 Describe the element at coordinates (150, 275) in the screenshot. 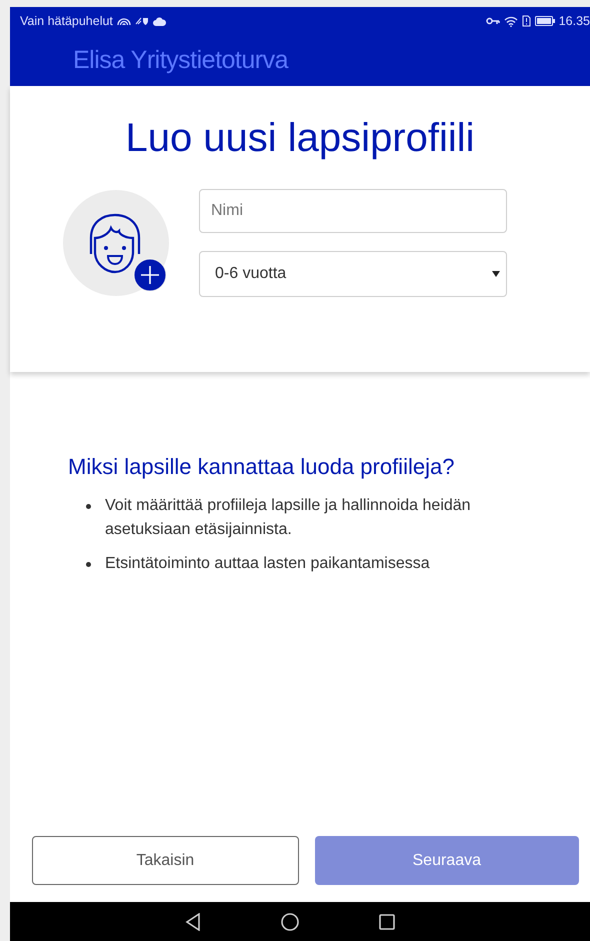

I see `add-icon` at that location.